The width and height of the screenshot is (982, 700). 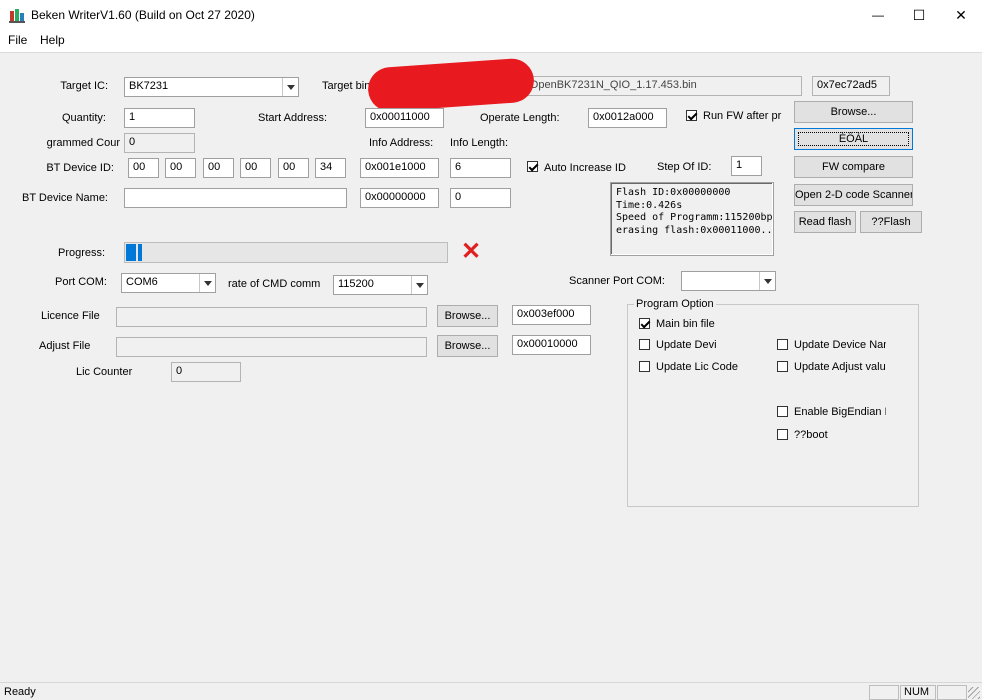 I want to click on target-ic-label: Target IC:, so click(x=84, y=86).